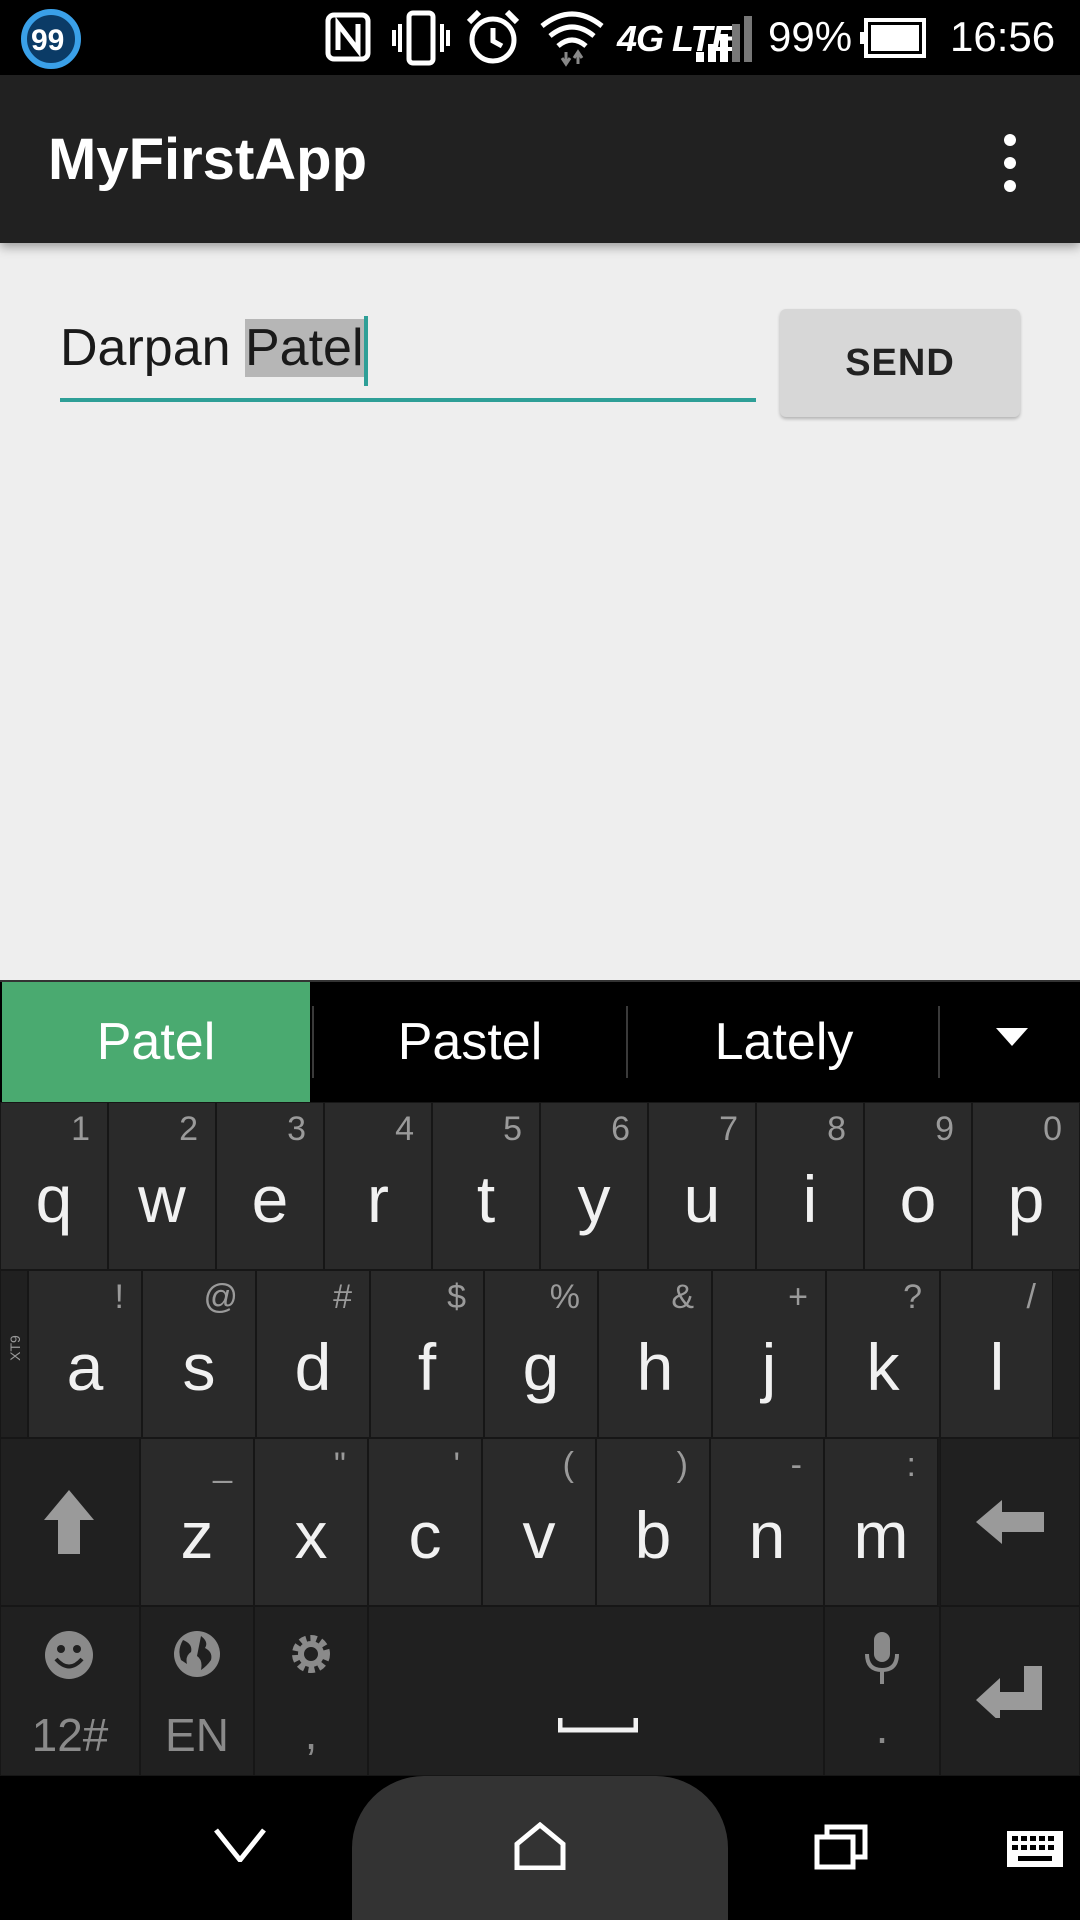  What do you see at coordinates (997, 1367) in the screenshot?
I see `key-label: l` at bounding box center [997, 1367].